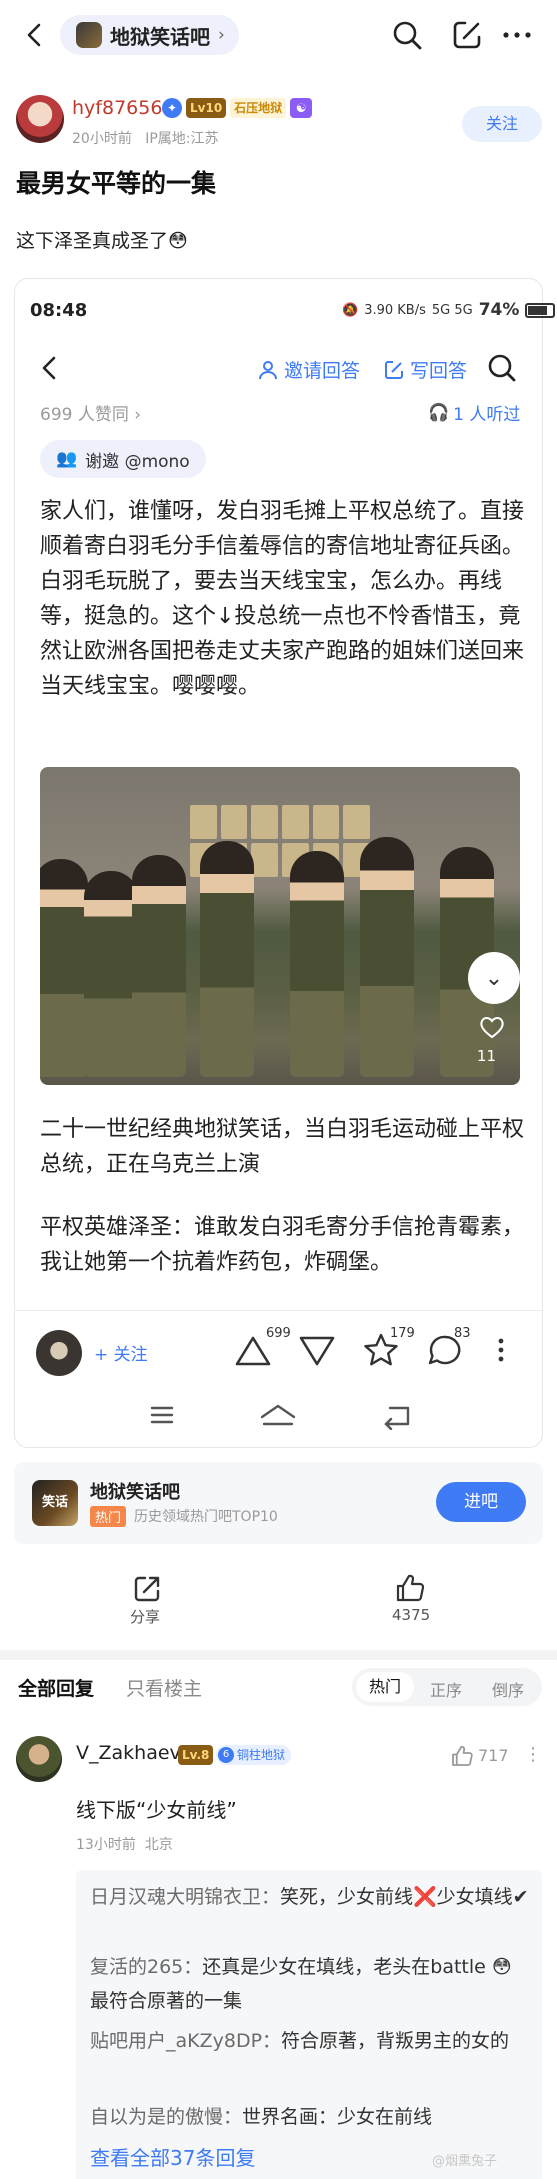 The image size is (557, 2179). Describe the element at coordinates (59, 310) in the screenshot. I see `status-time: 08:48` at that location.